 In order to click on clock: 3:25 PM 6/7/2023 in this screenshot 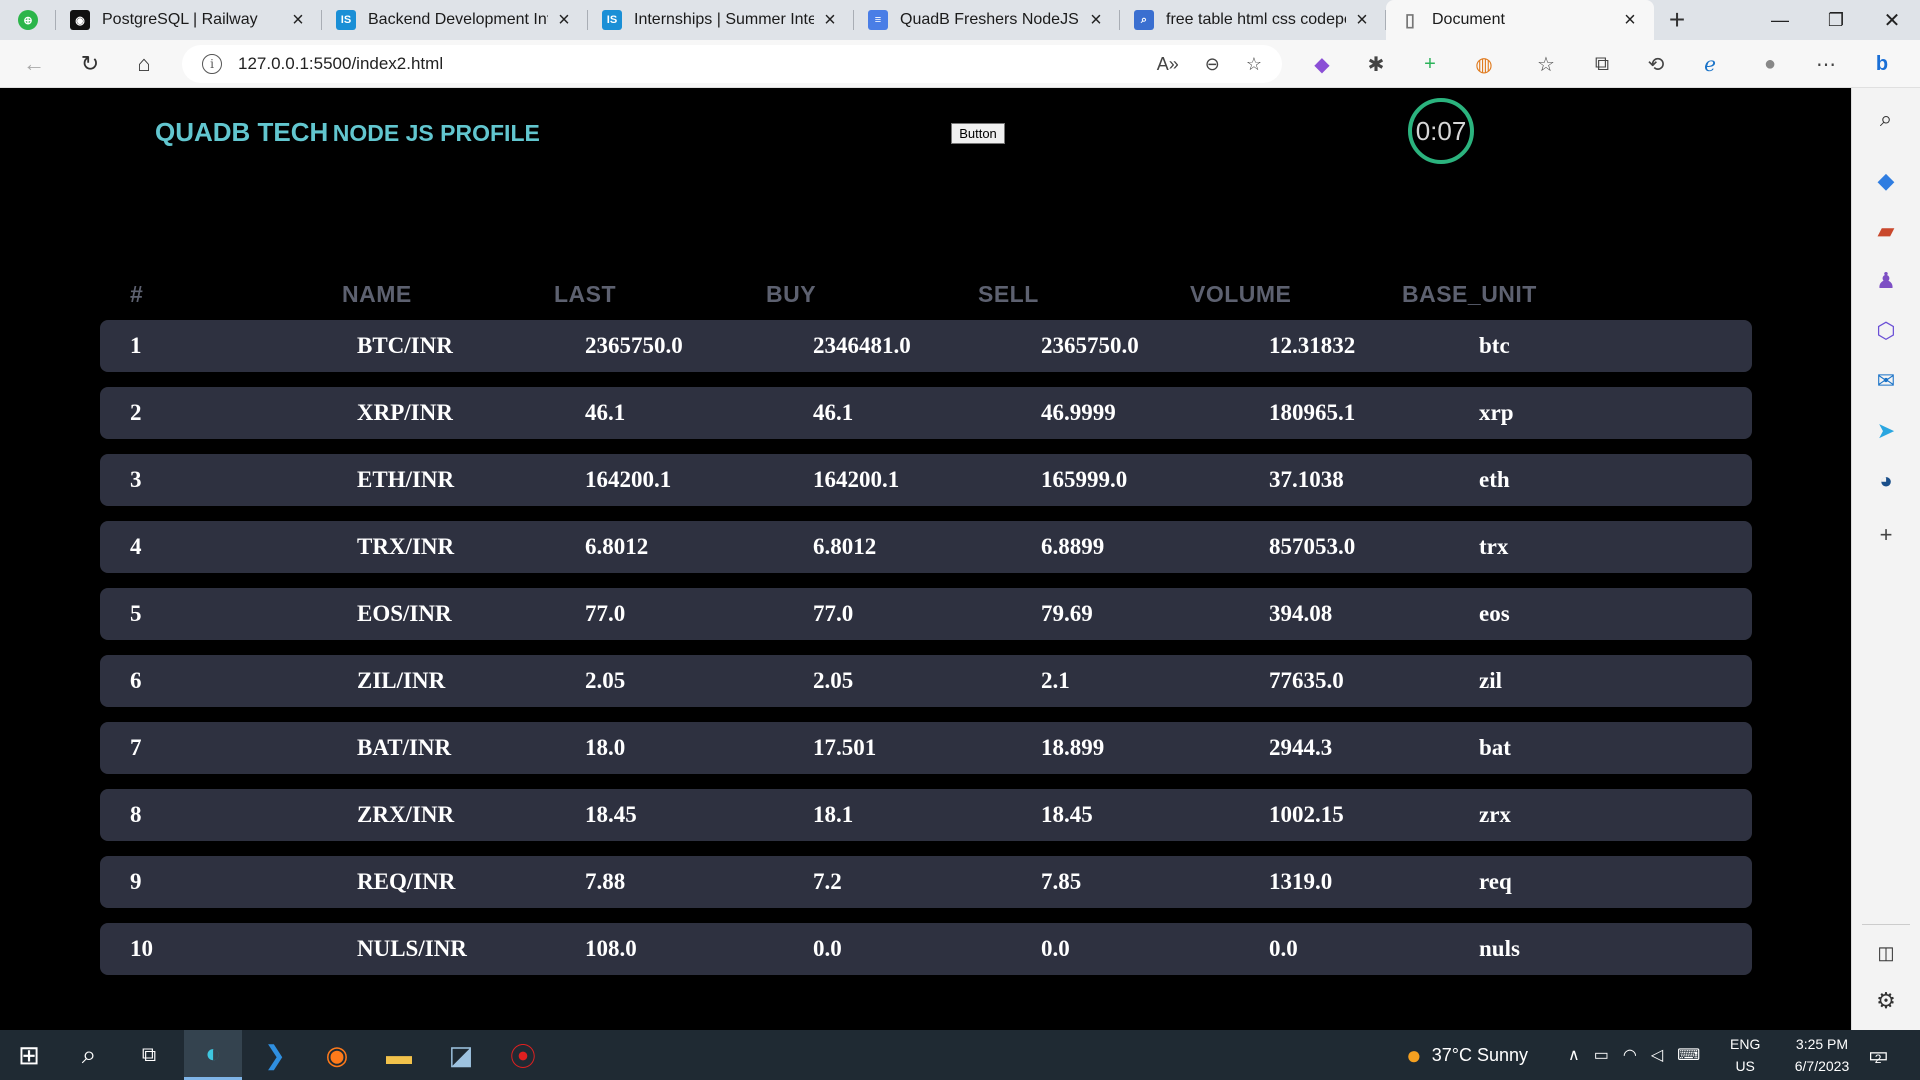, I will do `click(1822, 1055)`.